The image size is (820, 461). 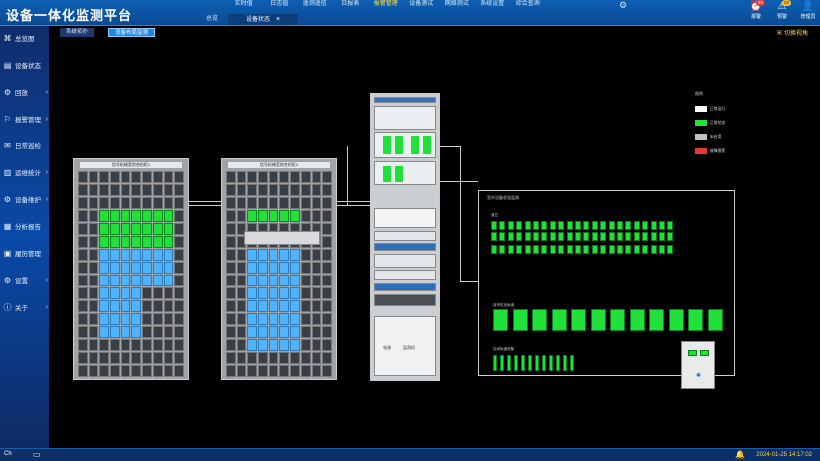 I want to click on sidebar-item-2: ⚙ 回放 ›, so click(x=24, y=92).